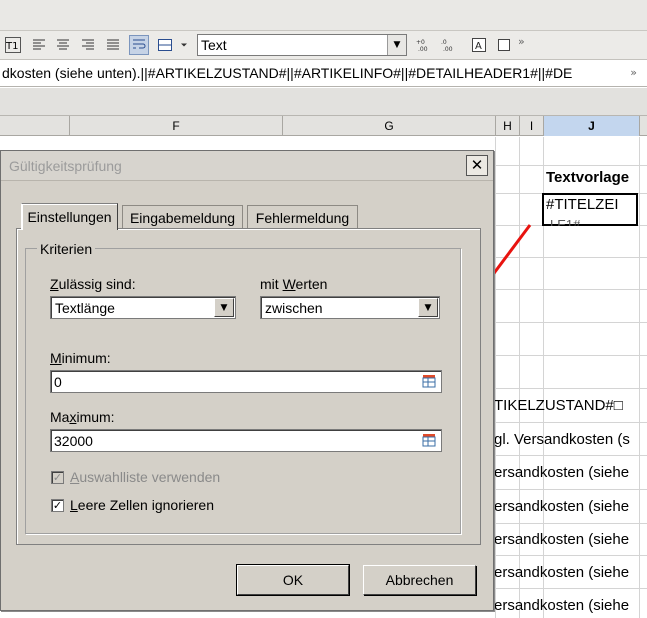  Describe the element at coordinates (419, 580) in the screenshot. I see `cancel-button: Abbrechen` at that location.